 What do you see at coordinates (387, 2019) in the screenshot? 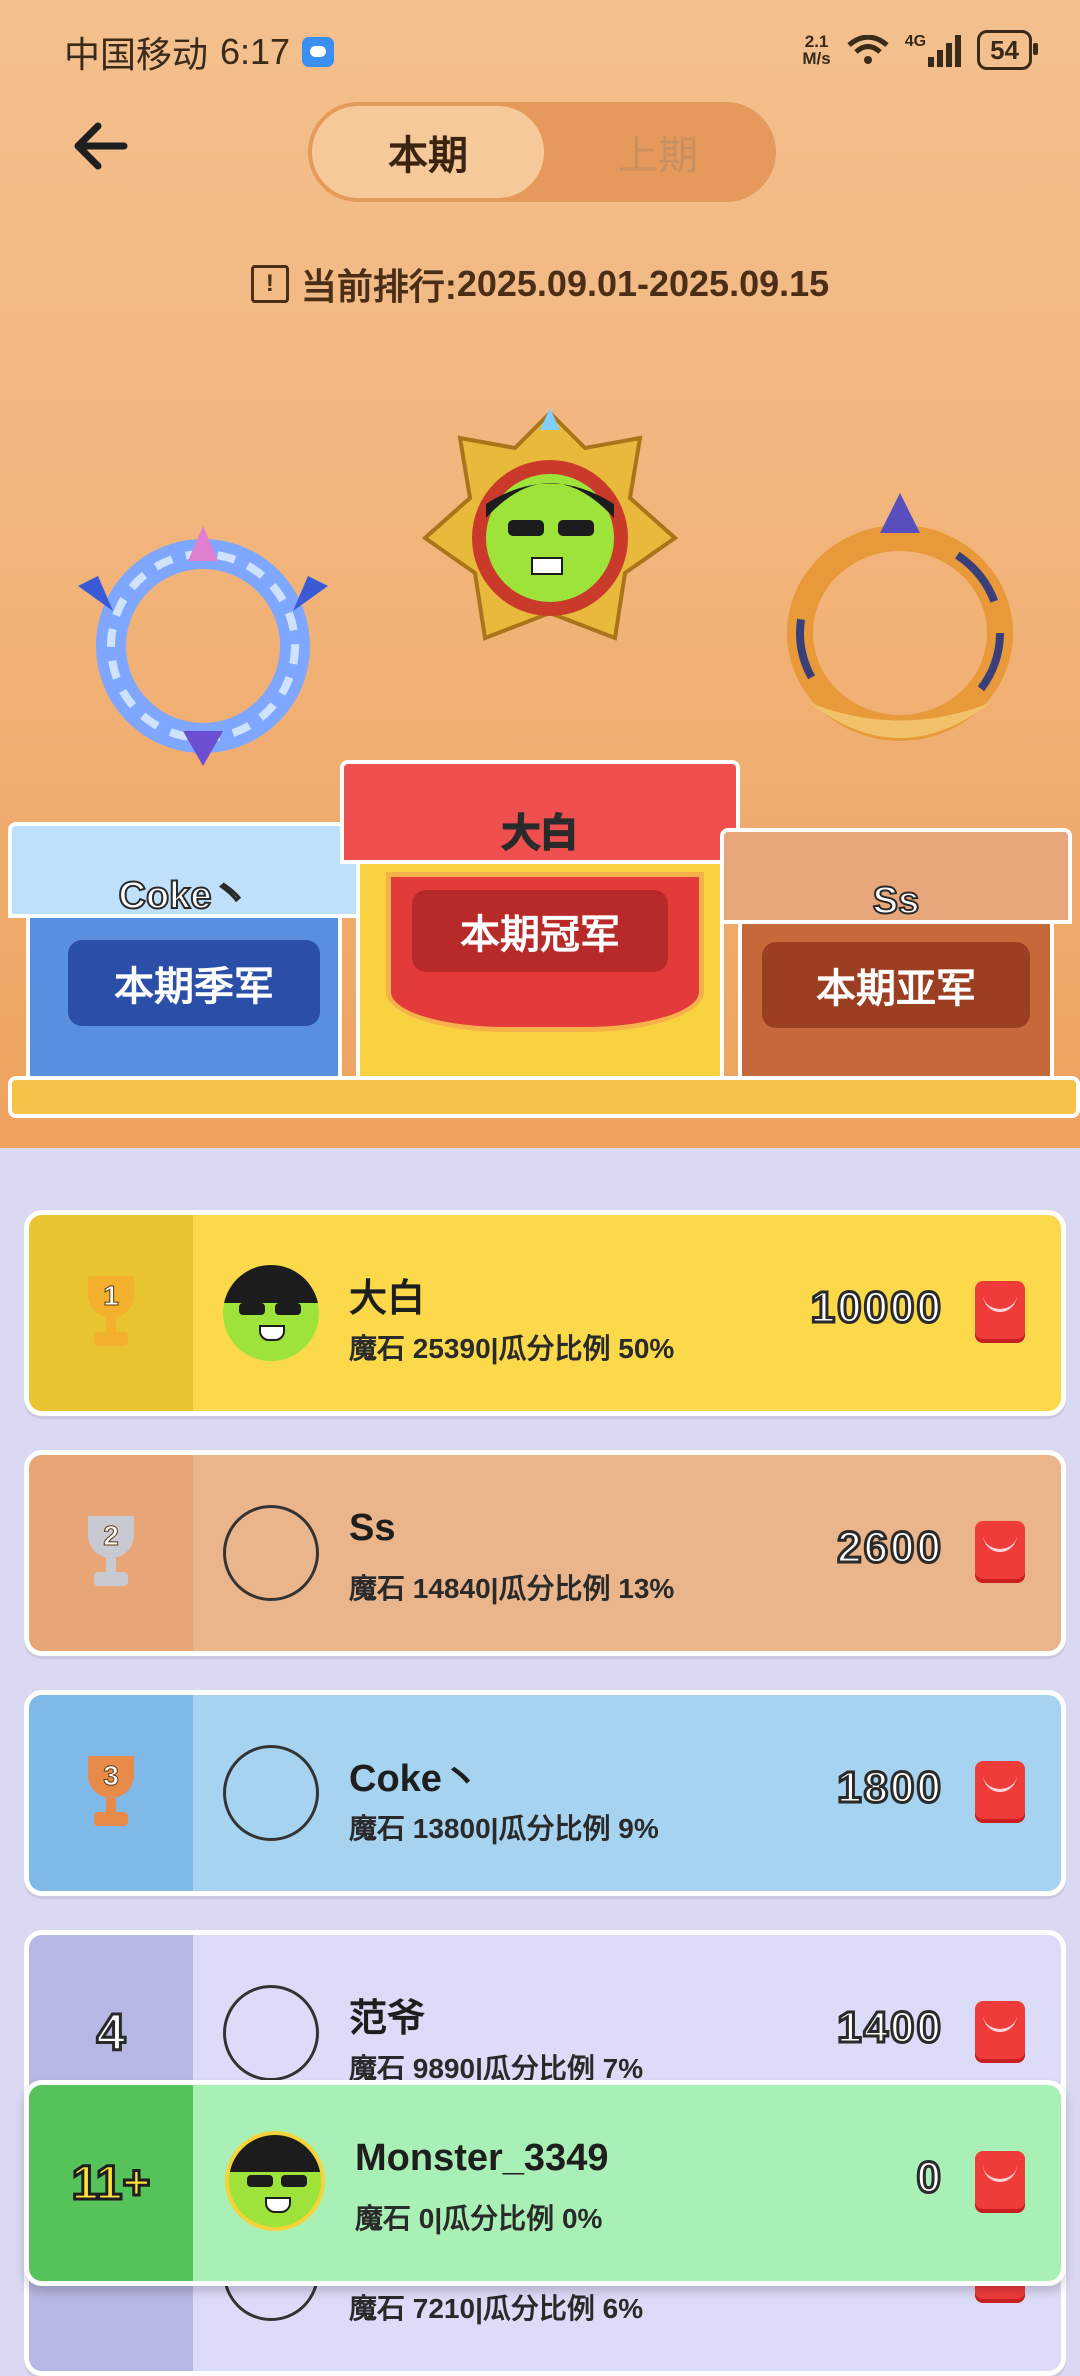
I see `username: 范爷` at bounding box center [387, 2019].